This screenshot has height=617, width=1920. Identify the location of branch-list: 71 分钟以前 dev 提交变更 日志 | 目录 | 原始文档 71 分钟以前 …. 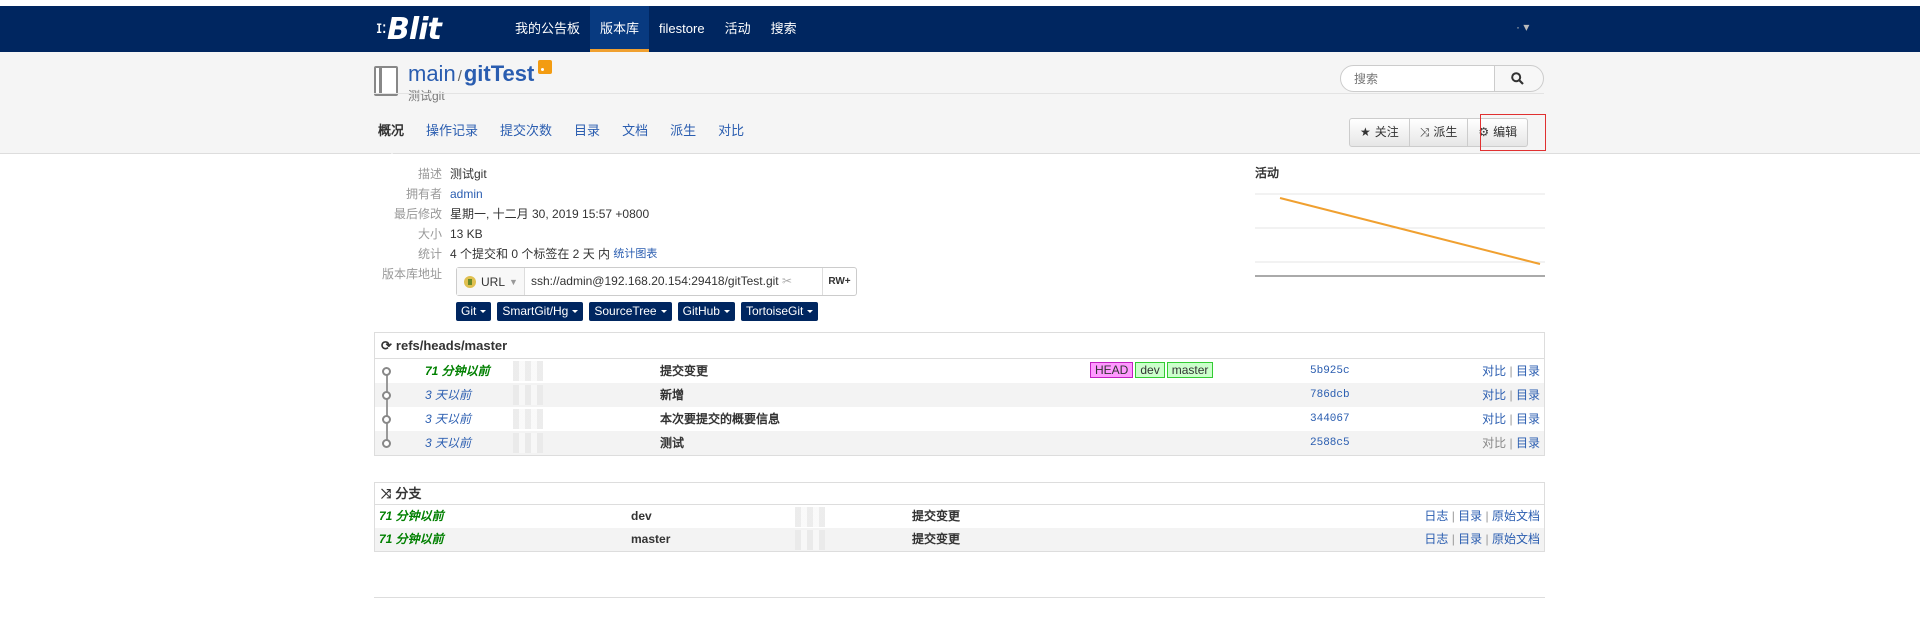
(959, 528).